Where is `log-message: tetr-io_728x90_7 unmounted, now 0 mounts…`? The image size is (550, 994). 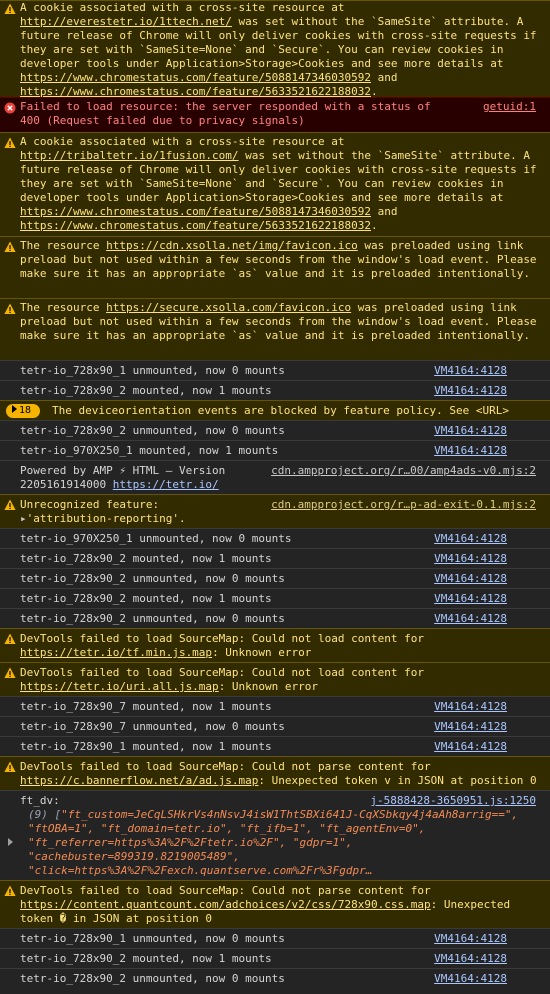
log-message: tetr-io_728x90_7 unmounted, now 0 mounts… is located at coordinates (275, 726).